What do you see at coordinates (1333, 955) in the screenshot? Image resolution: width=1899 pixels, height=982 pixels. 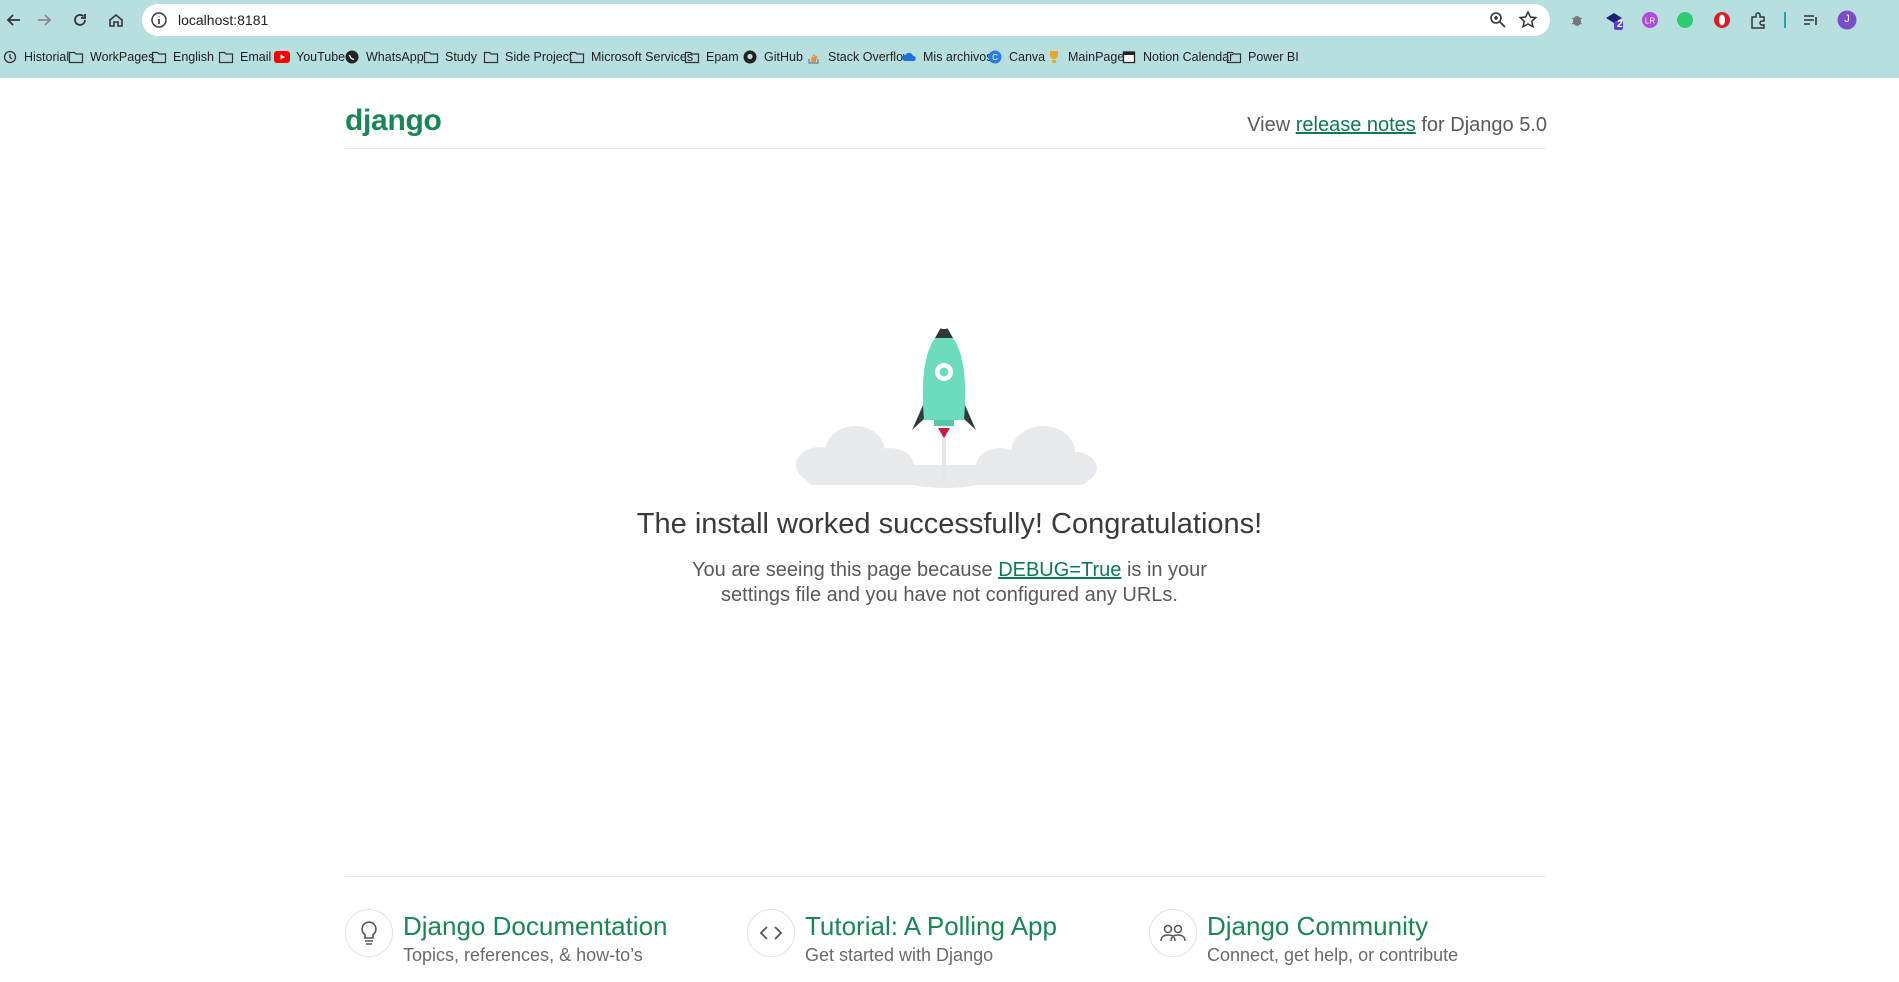 I see `community-card-subtitle: Connect, get help, or contribute` at bounding box center [1333, 955].